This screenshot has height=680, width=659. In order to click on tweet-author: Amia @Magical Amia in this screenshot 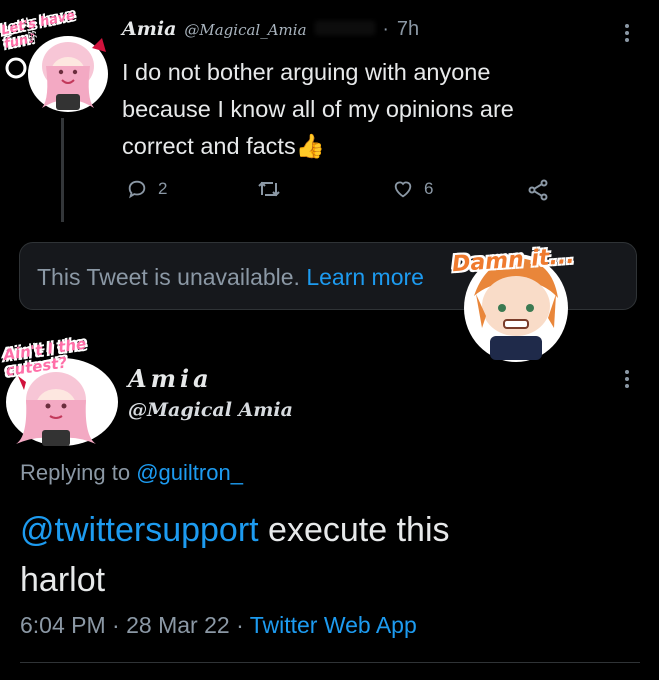, I will do `click(210, 392)`.